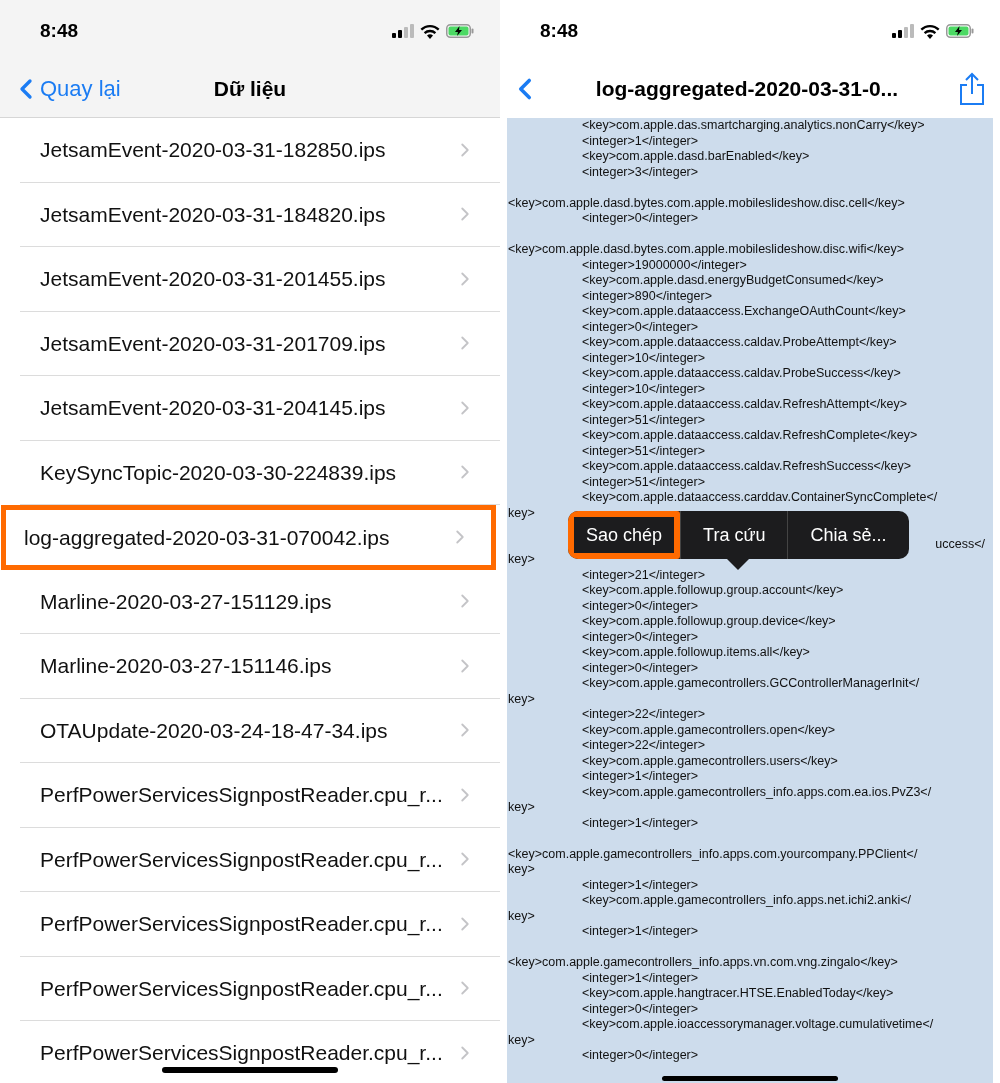 This screenshot has height=1083, width=1000. Describe the element at coordinates (738, 994) in the screenshot. I see `code-line: <key>com.apple.hangtracer.HTSE.EnabledToday</key>` at that location.